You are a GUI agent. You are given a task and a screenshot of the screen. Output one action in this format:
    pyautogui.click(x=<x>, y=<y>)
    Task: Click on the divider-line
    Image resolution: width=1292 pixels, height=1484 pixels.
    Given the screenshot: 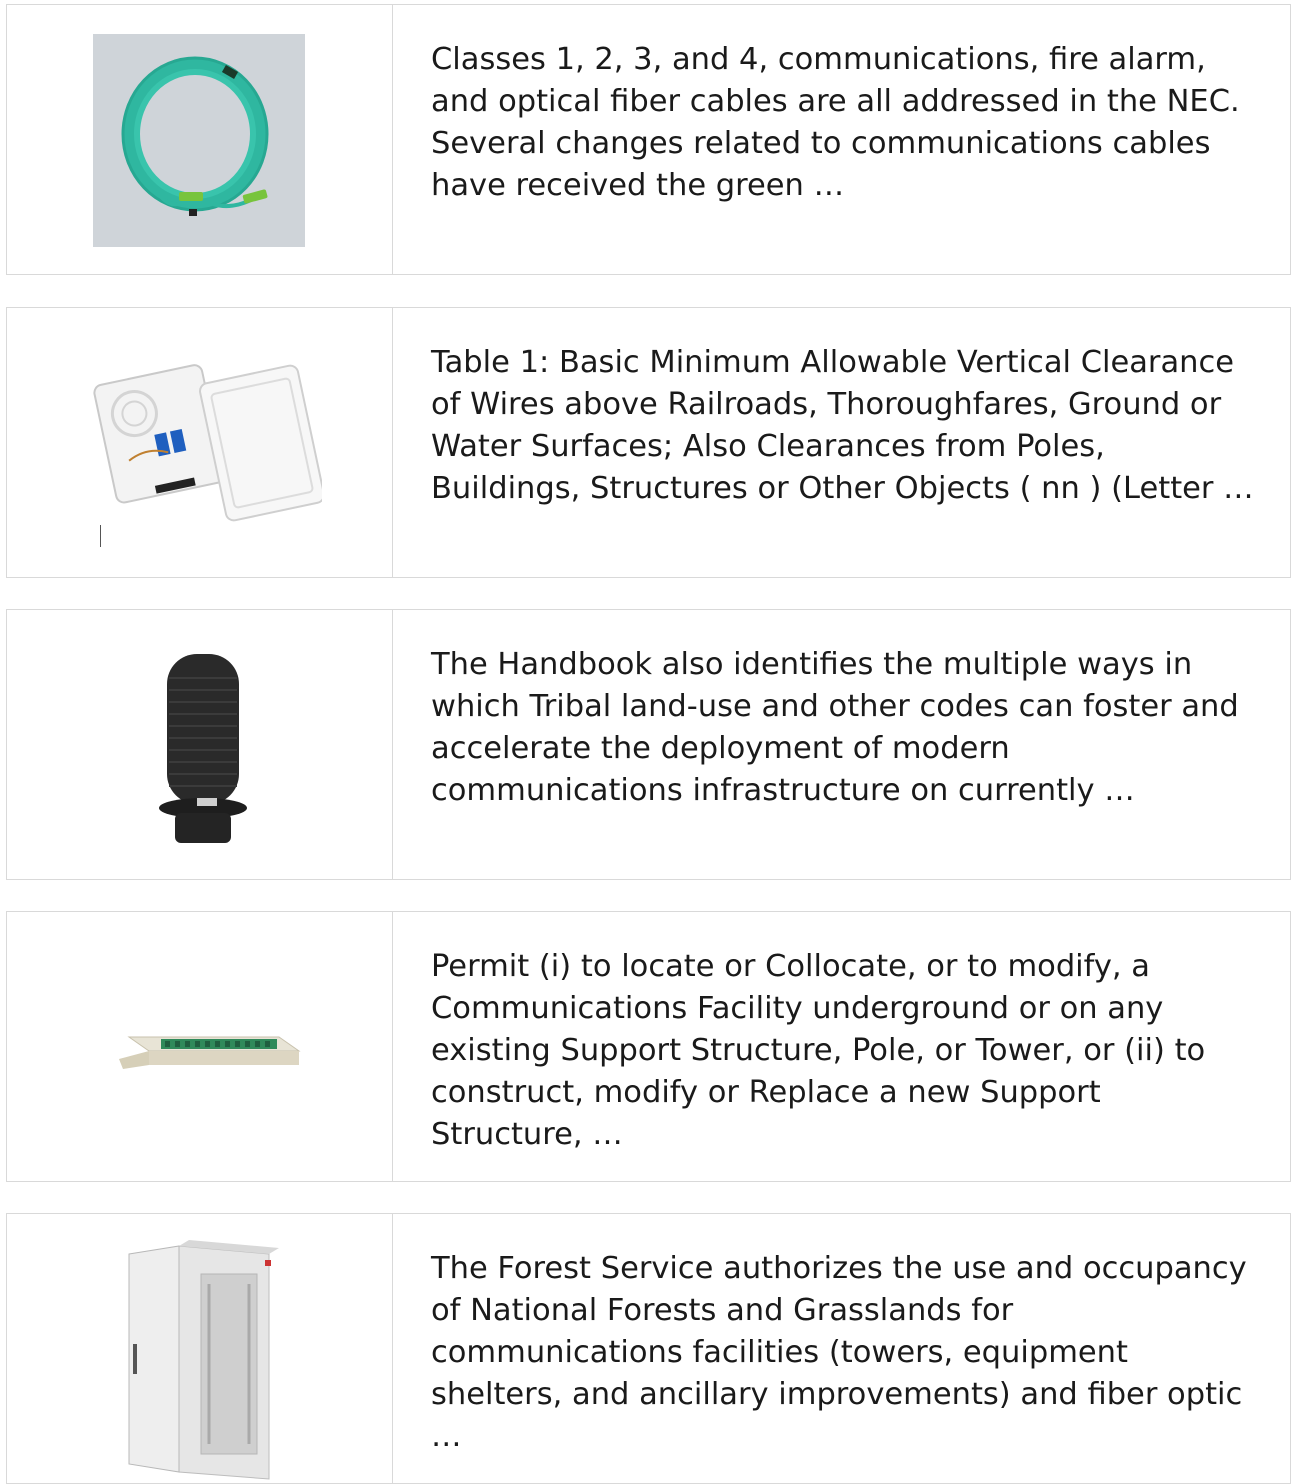 What is the action you would take?
    pyautogui.click(x=100, y=536)
    